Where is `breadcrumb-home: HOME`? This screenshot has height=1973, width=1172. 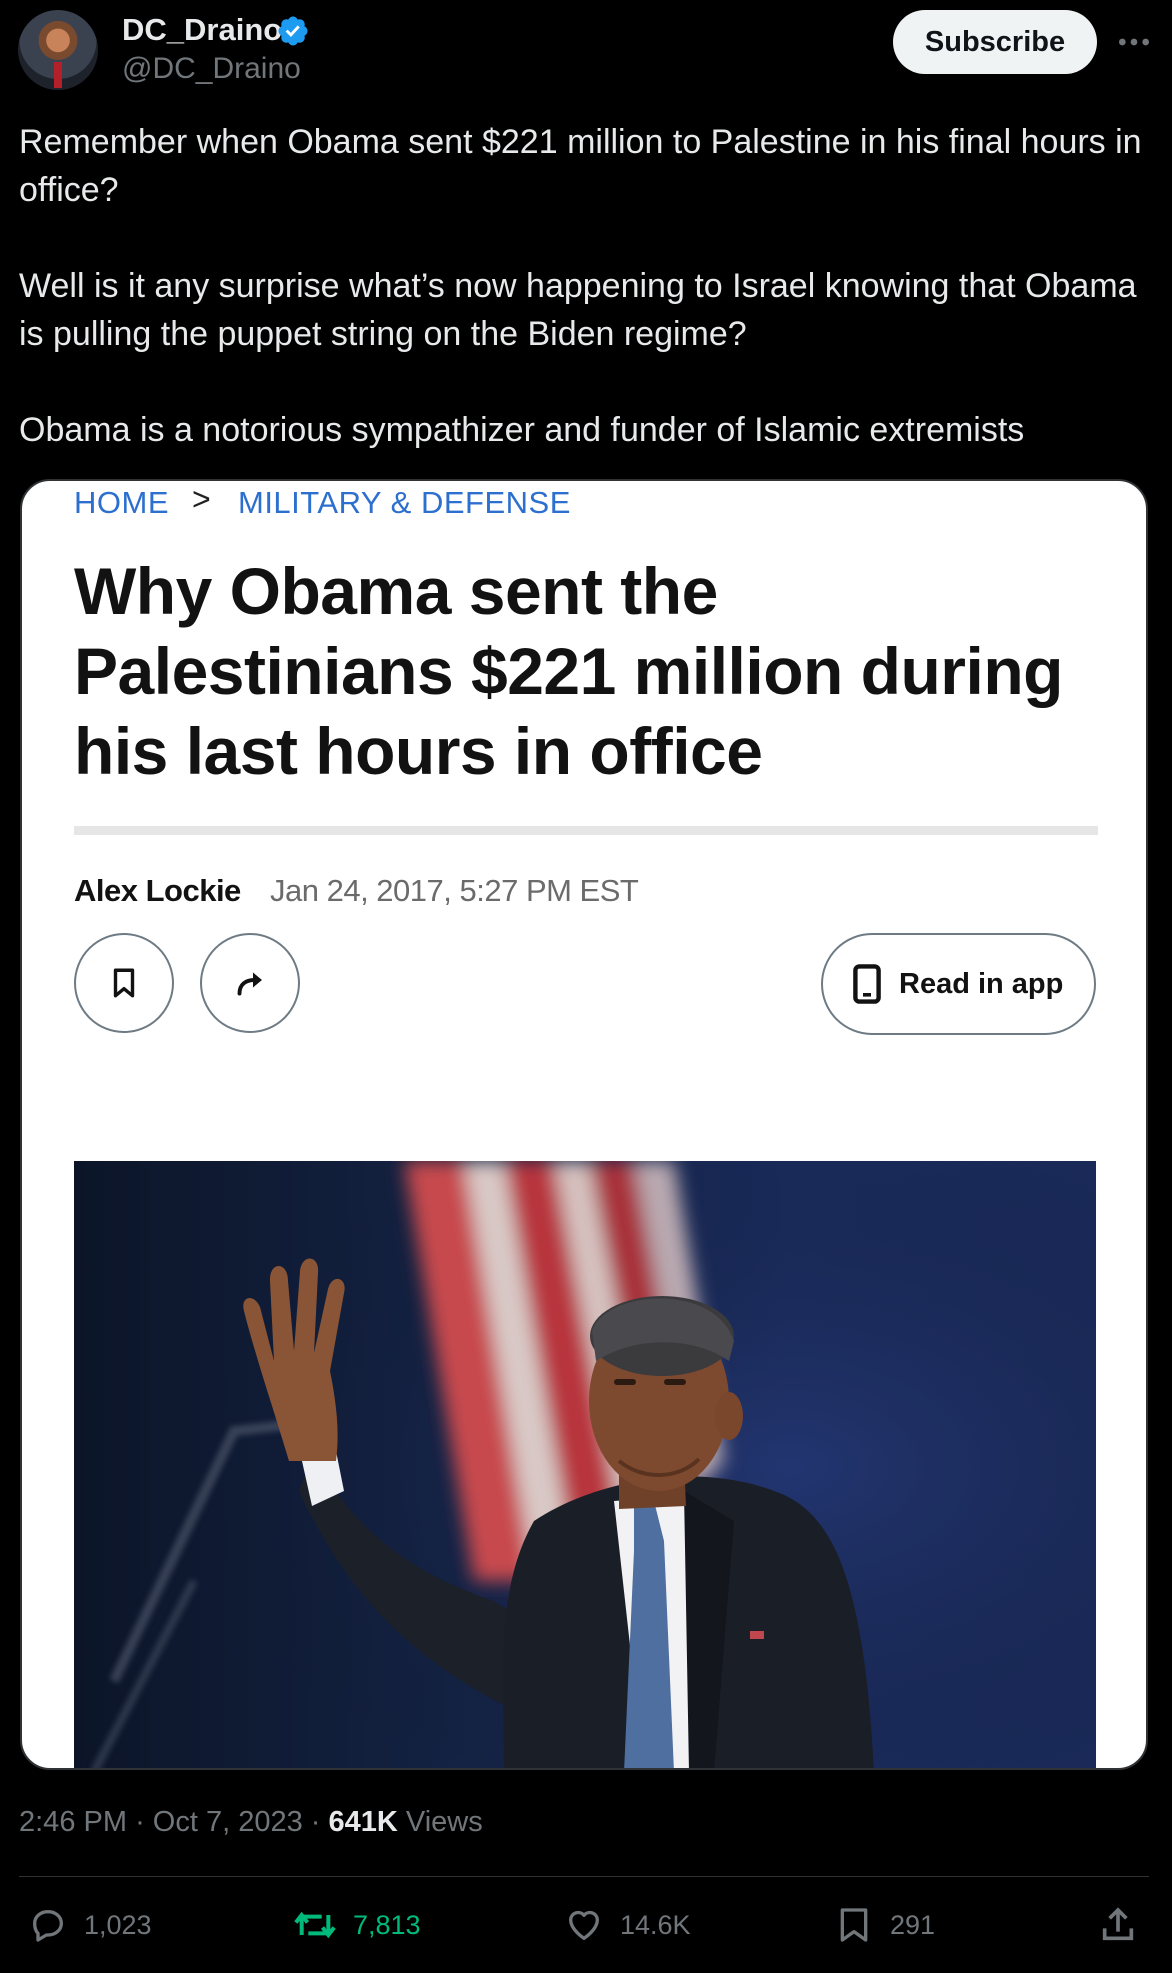 breadcrumb-home: HOME is located at coordinates (121, 502).